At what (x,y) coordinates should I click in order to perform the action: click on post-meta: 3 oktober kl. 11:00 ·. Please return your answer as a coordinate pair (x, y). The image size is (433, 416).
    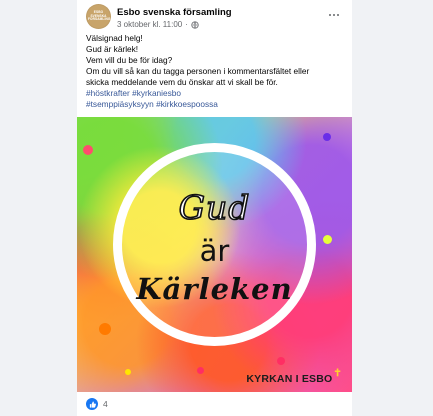
    Looking at the image, I should click on (158, 24).